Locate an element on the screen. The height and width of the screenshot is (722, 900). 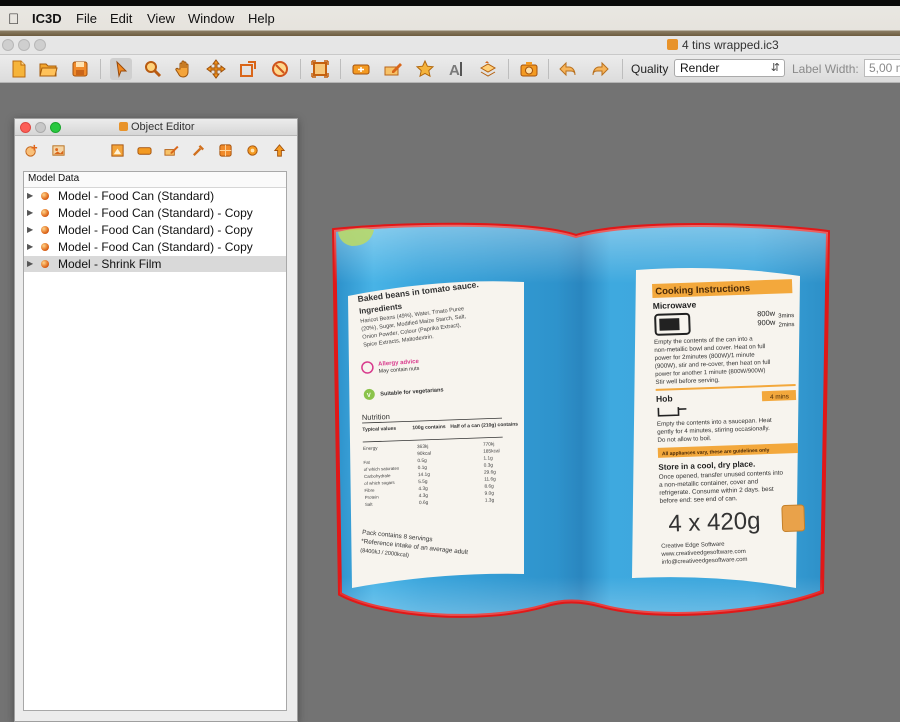
layers-icon is located at coordinates (488, 69).